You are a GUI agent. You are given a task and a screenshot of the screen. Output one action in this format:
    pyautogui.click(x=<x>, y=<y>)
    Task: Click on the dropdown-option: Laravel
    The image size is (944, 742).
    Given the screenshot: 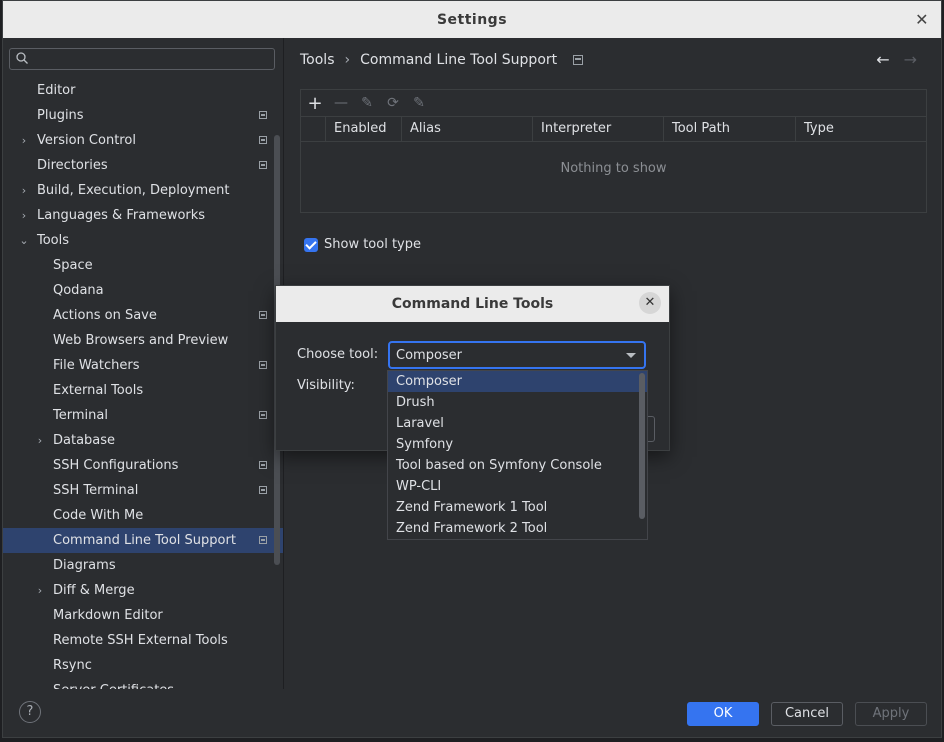 What is the action you would take?
    pyautogui.click(x=517, y=423)
    